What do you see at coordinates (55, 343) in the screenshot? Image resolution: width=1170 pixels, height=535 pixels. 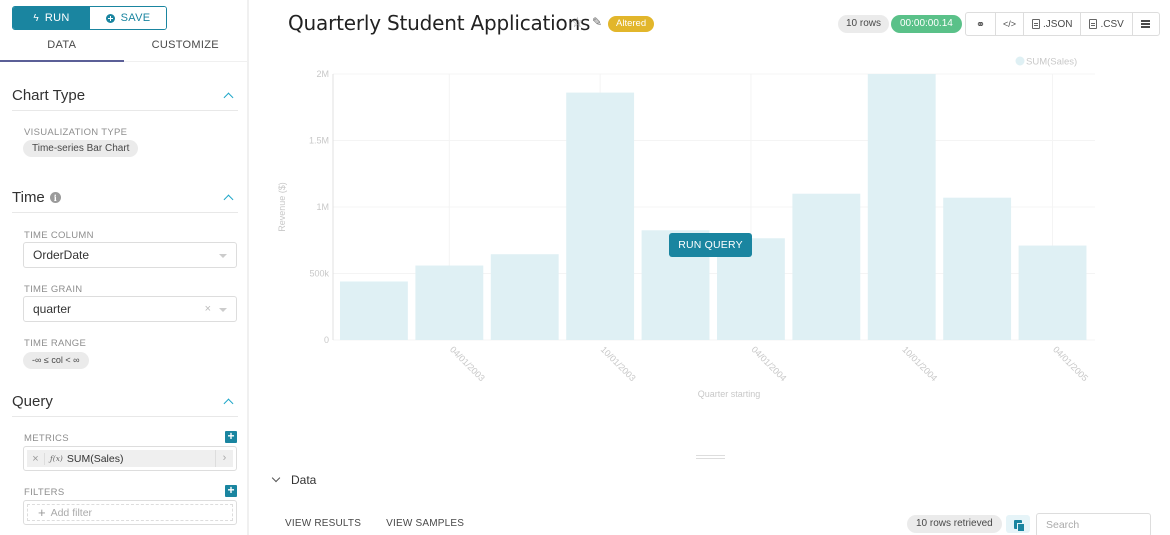 I see `time-range-label: TIME RANGE` at bounding box center [55, 343].